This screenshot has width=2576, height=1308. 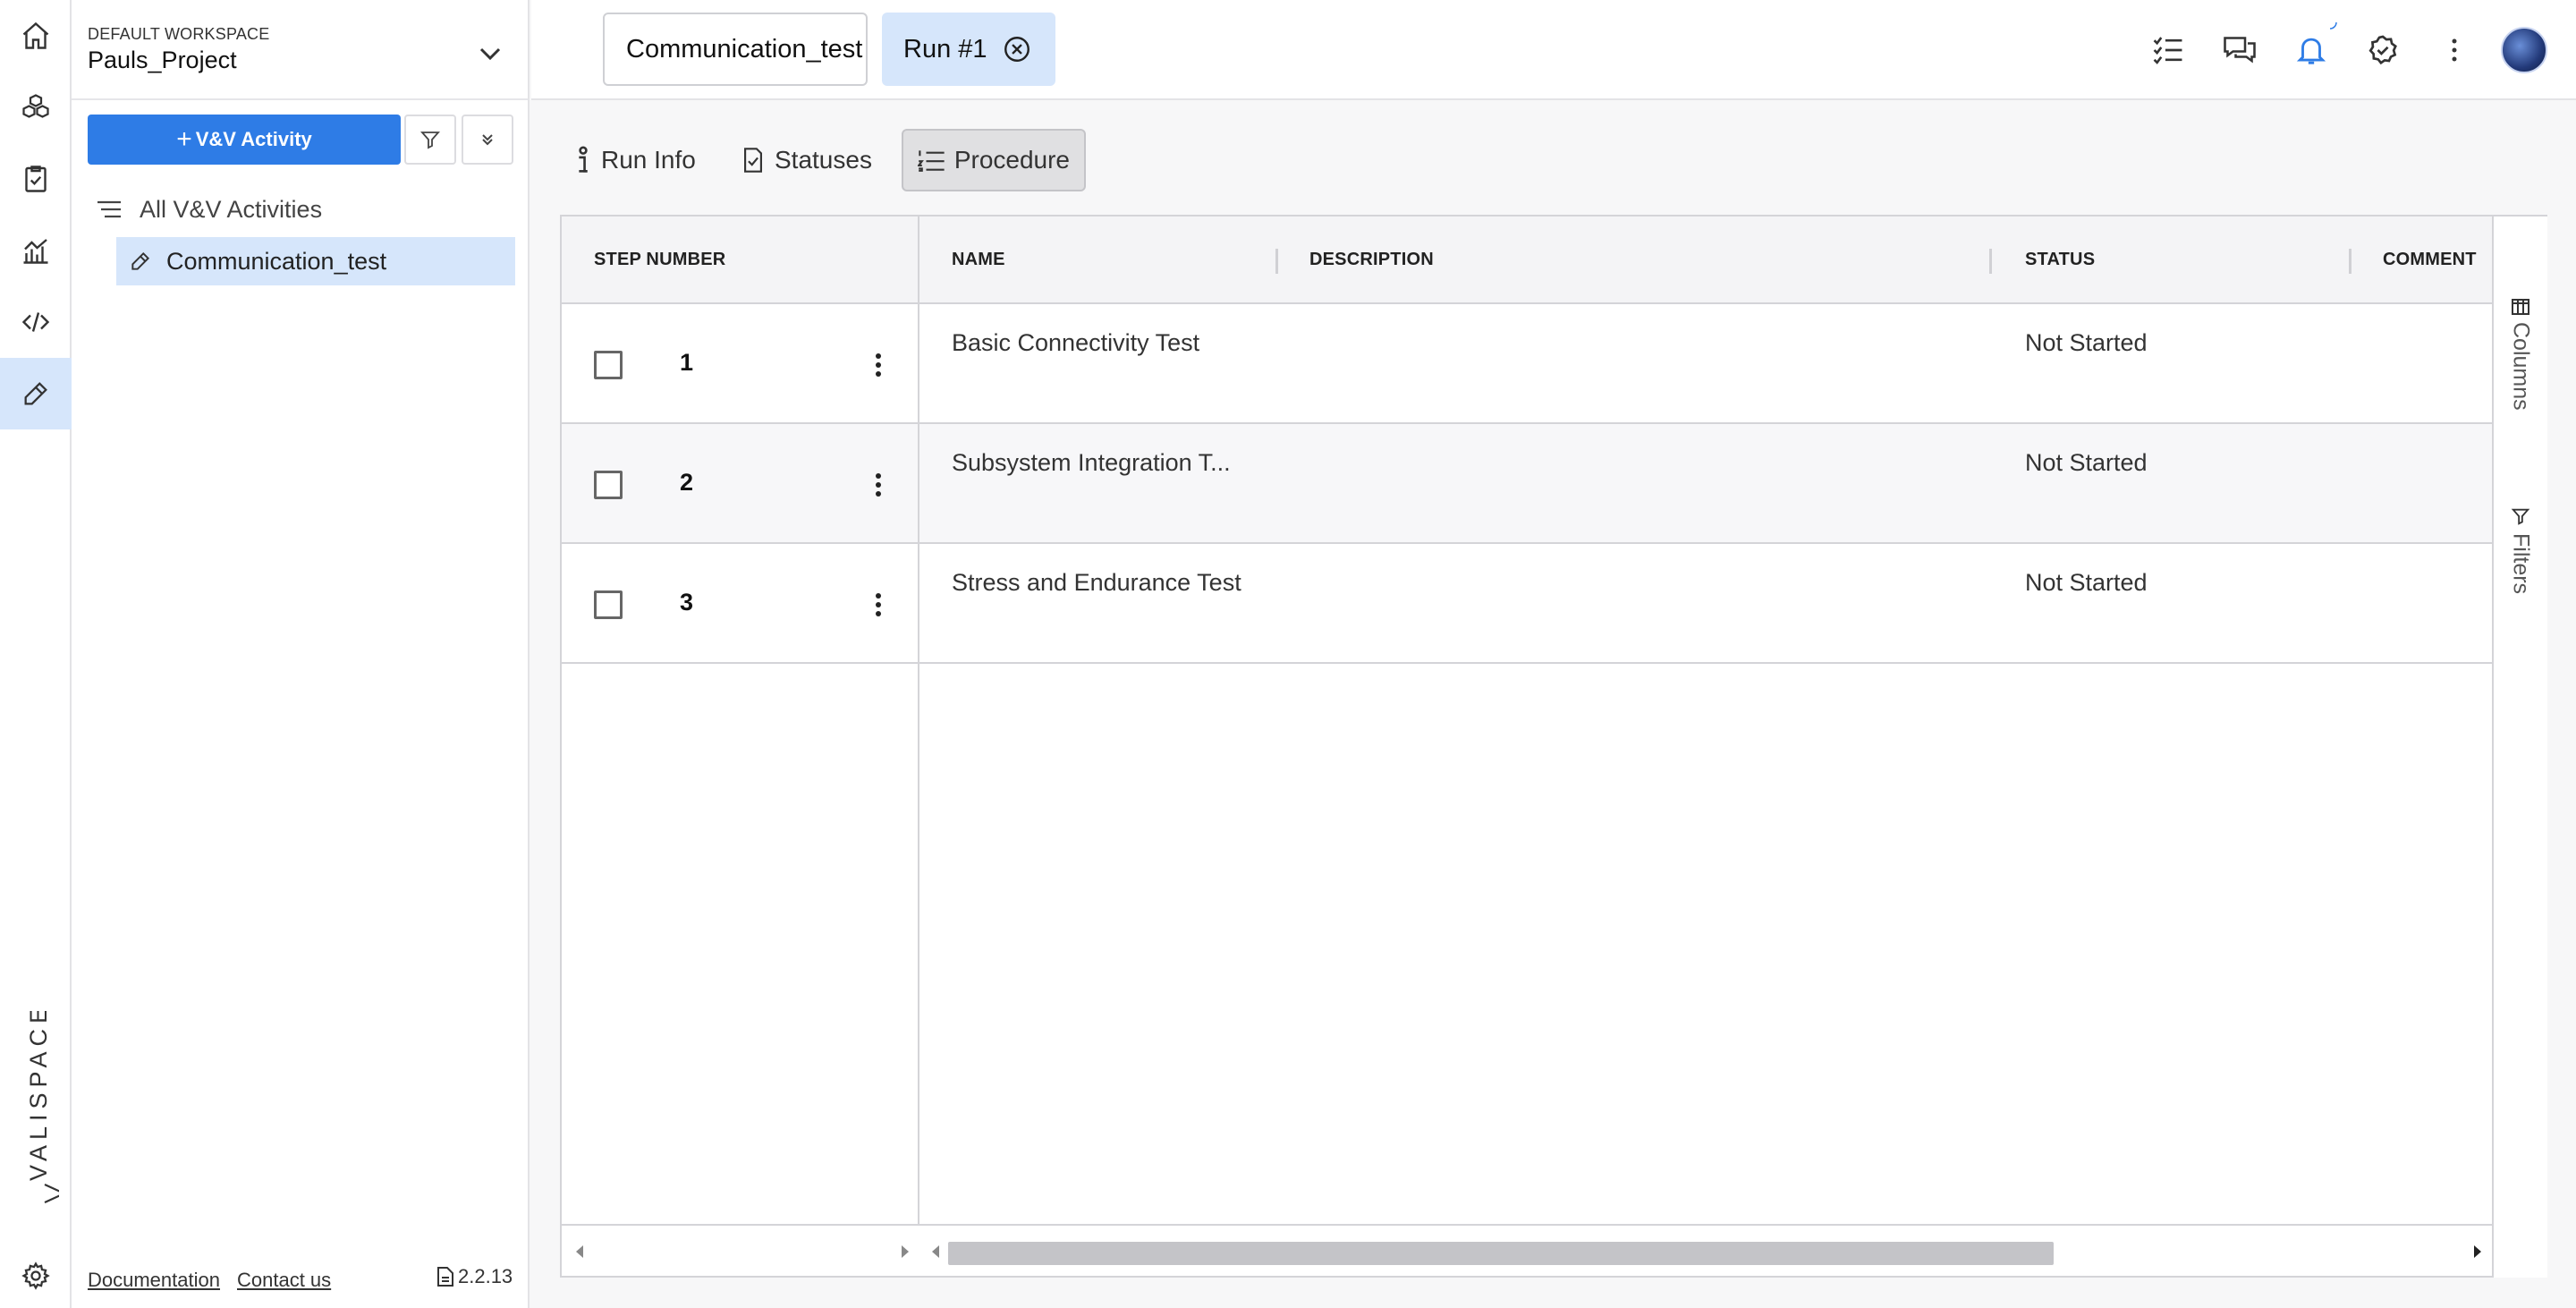 I want to click on verified-icon, so click(x=2382, y=50).